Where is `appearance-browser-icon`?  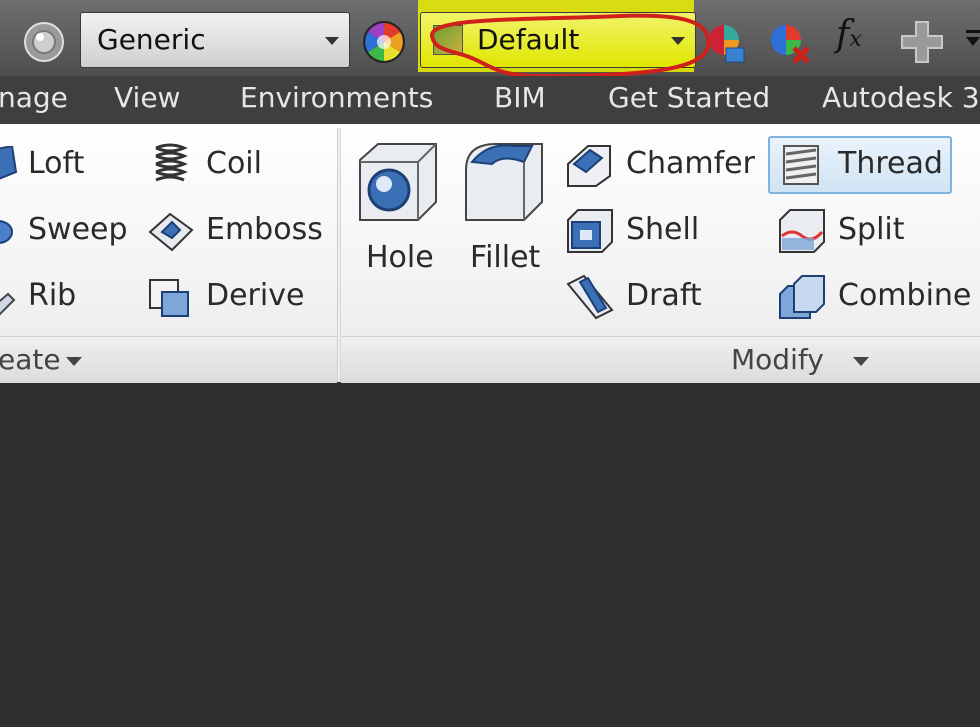
appearance-browser-icon is located at coordinates (727, 43).